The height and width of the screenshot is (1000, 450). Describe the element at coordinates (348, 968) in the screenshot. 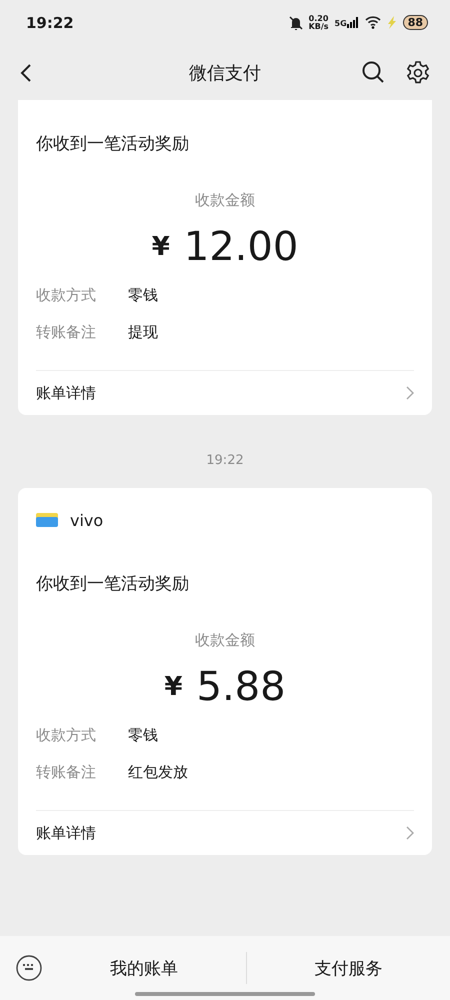

I see `menu-tab: 支付服务` at that location.